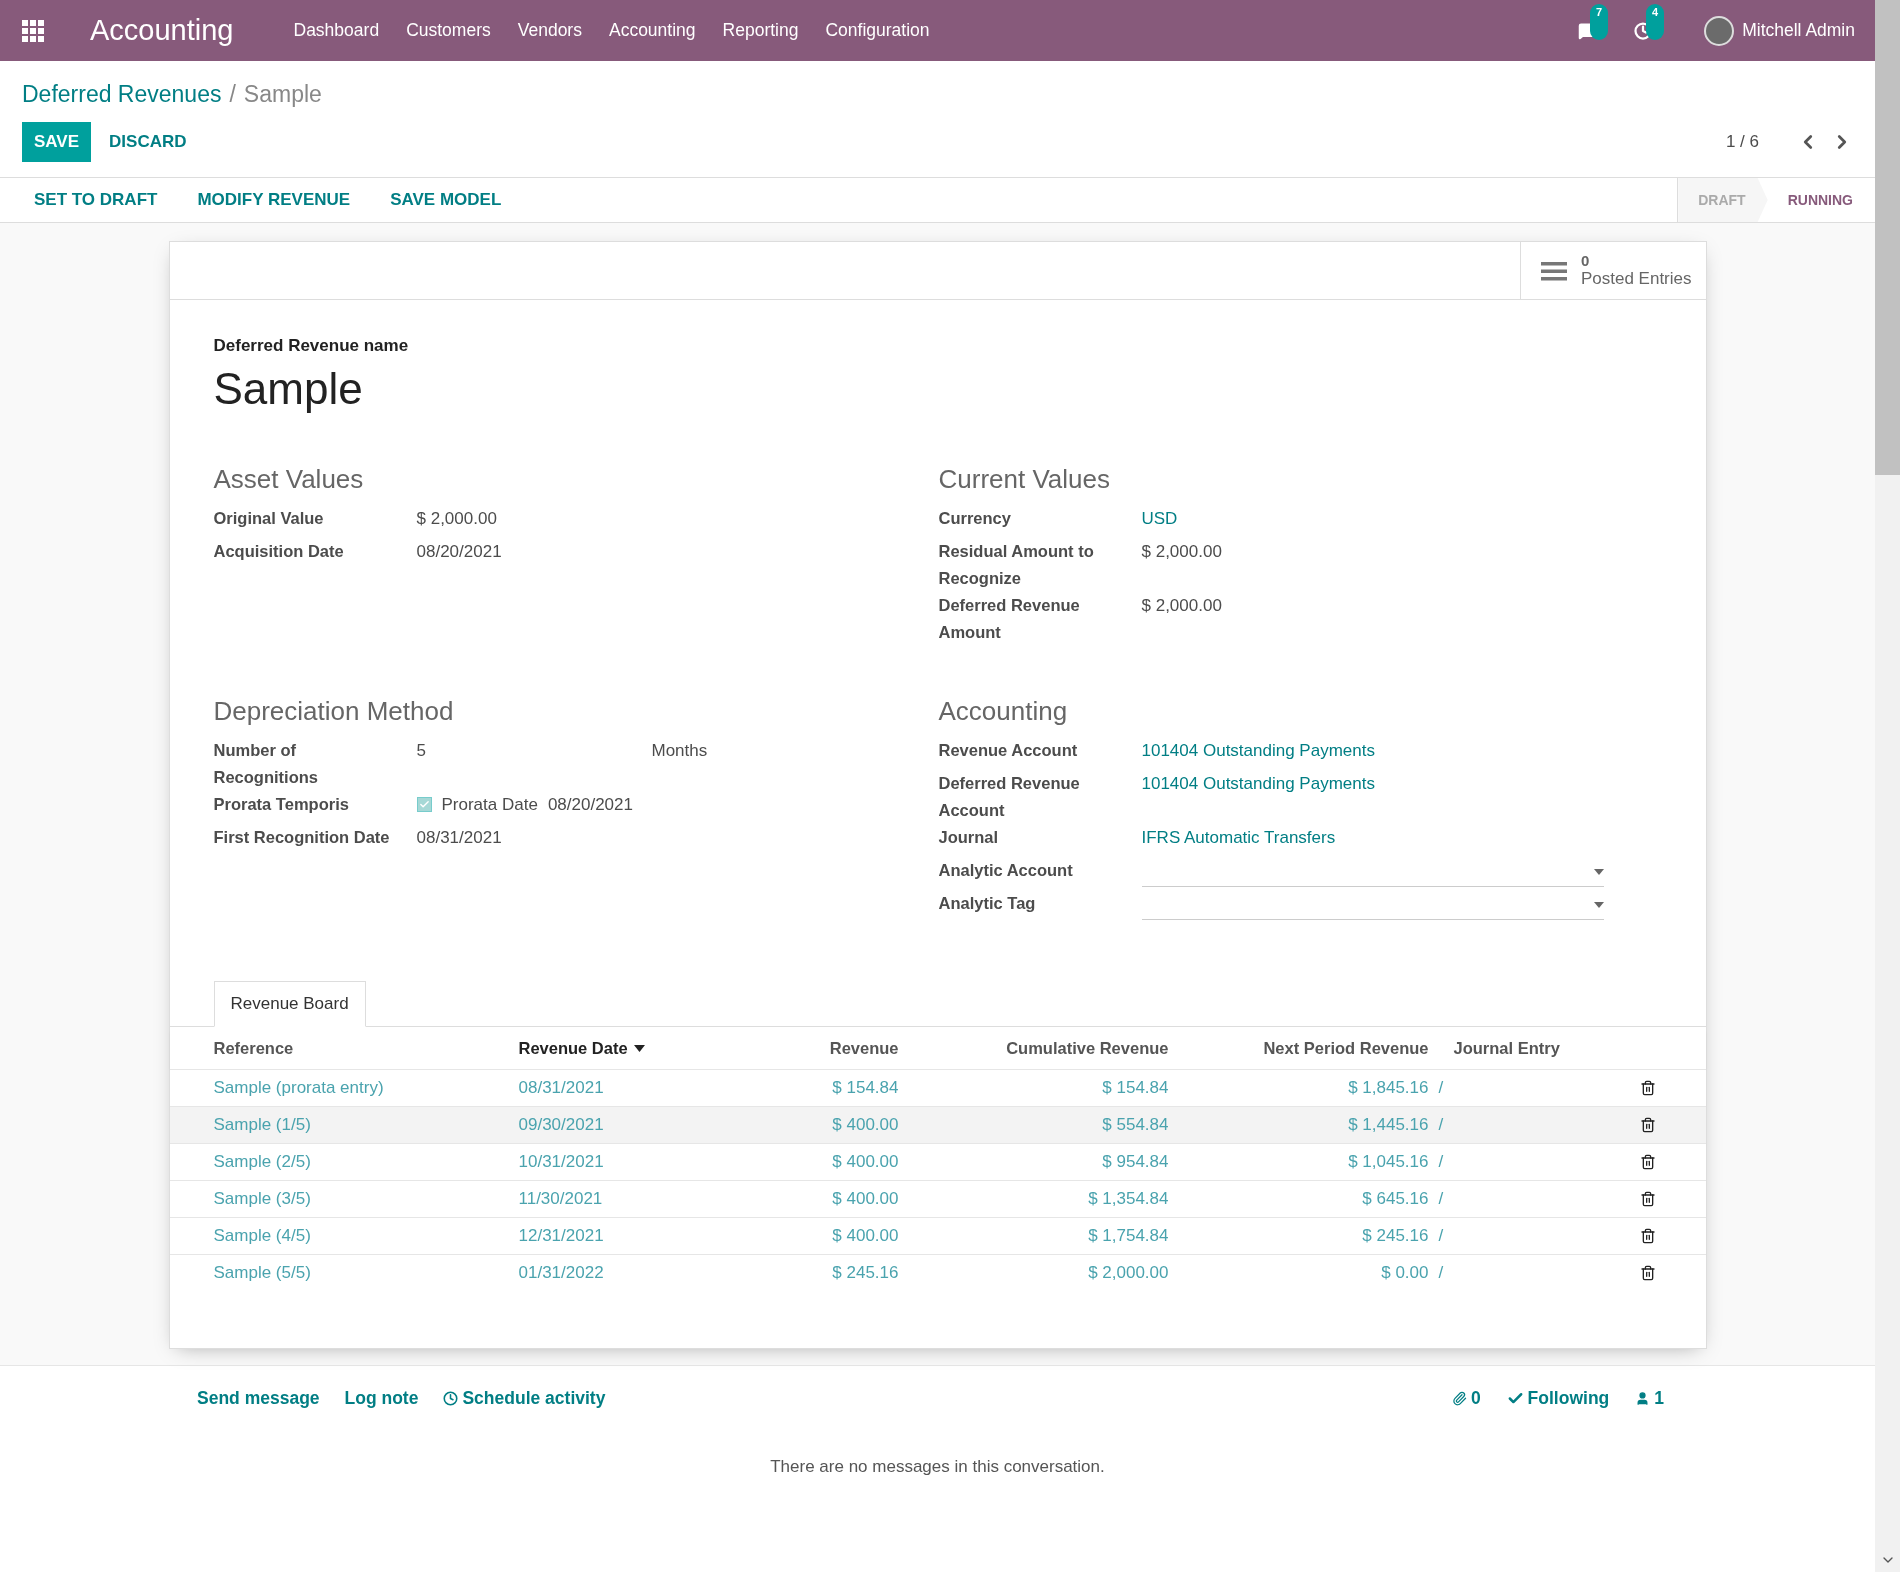 This screenshot has width=1900, height=1572. What do you see at coordinates (262, 1273) in the screenshot?
I see `table-cell-text: Sample (5/5)` at bounding box center [262, 1273].